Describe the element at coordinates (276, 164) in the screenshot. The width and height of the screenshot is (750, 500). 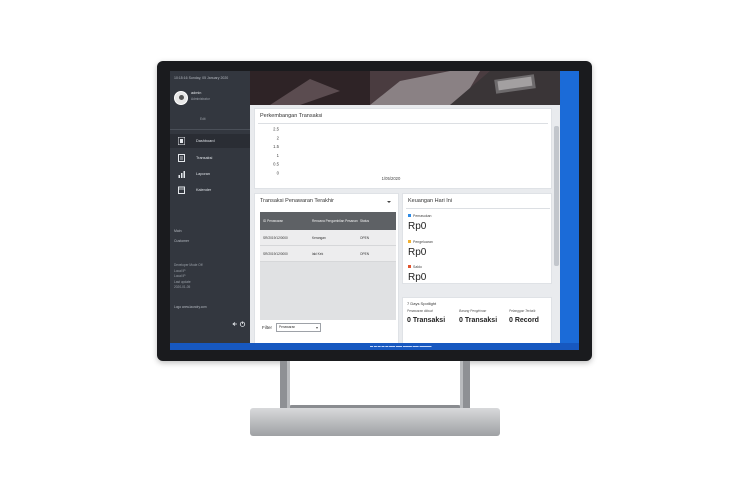
I see `y-tick-label: 0.5` at that location.